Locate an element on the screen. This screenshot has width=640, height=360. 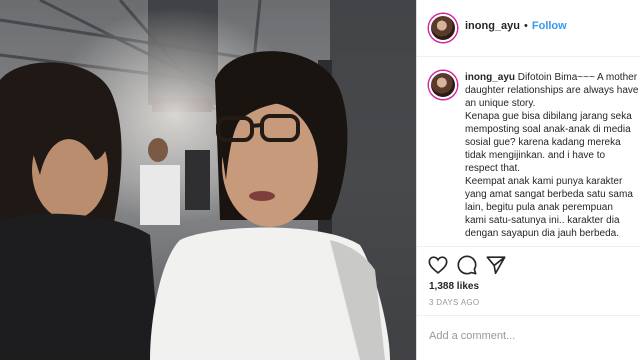
caption-line: memposting soal anak-anak di media is located at coordinates (548, 129).